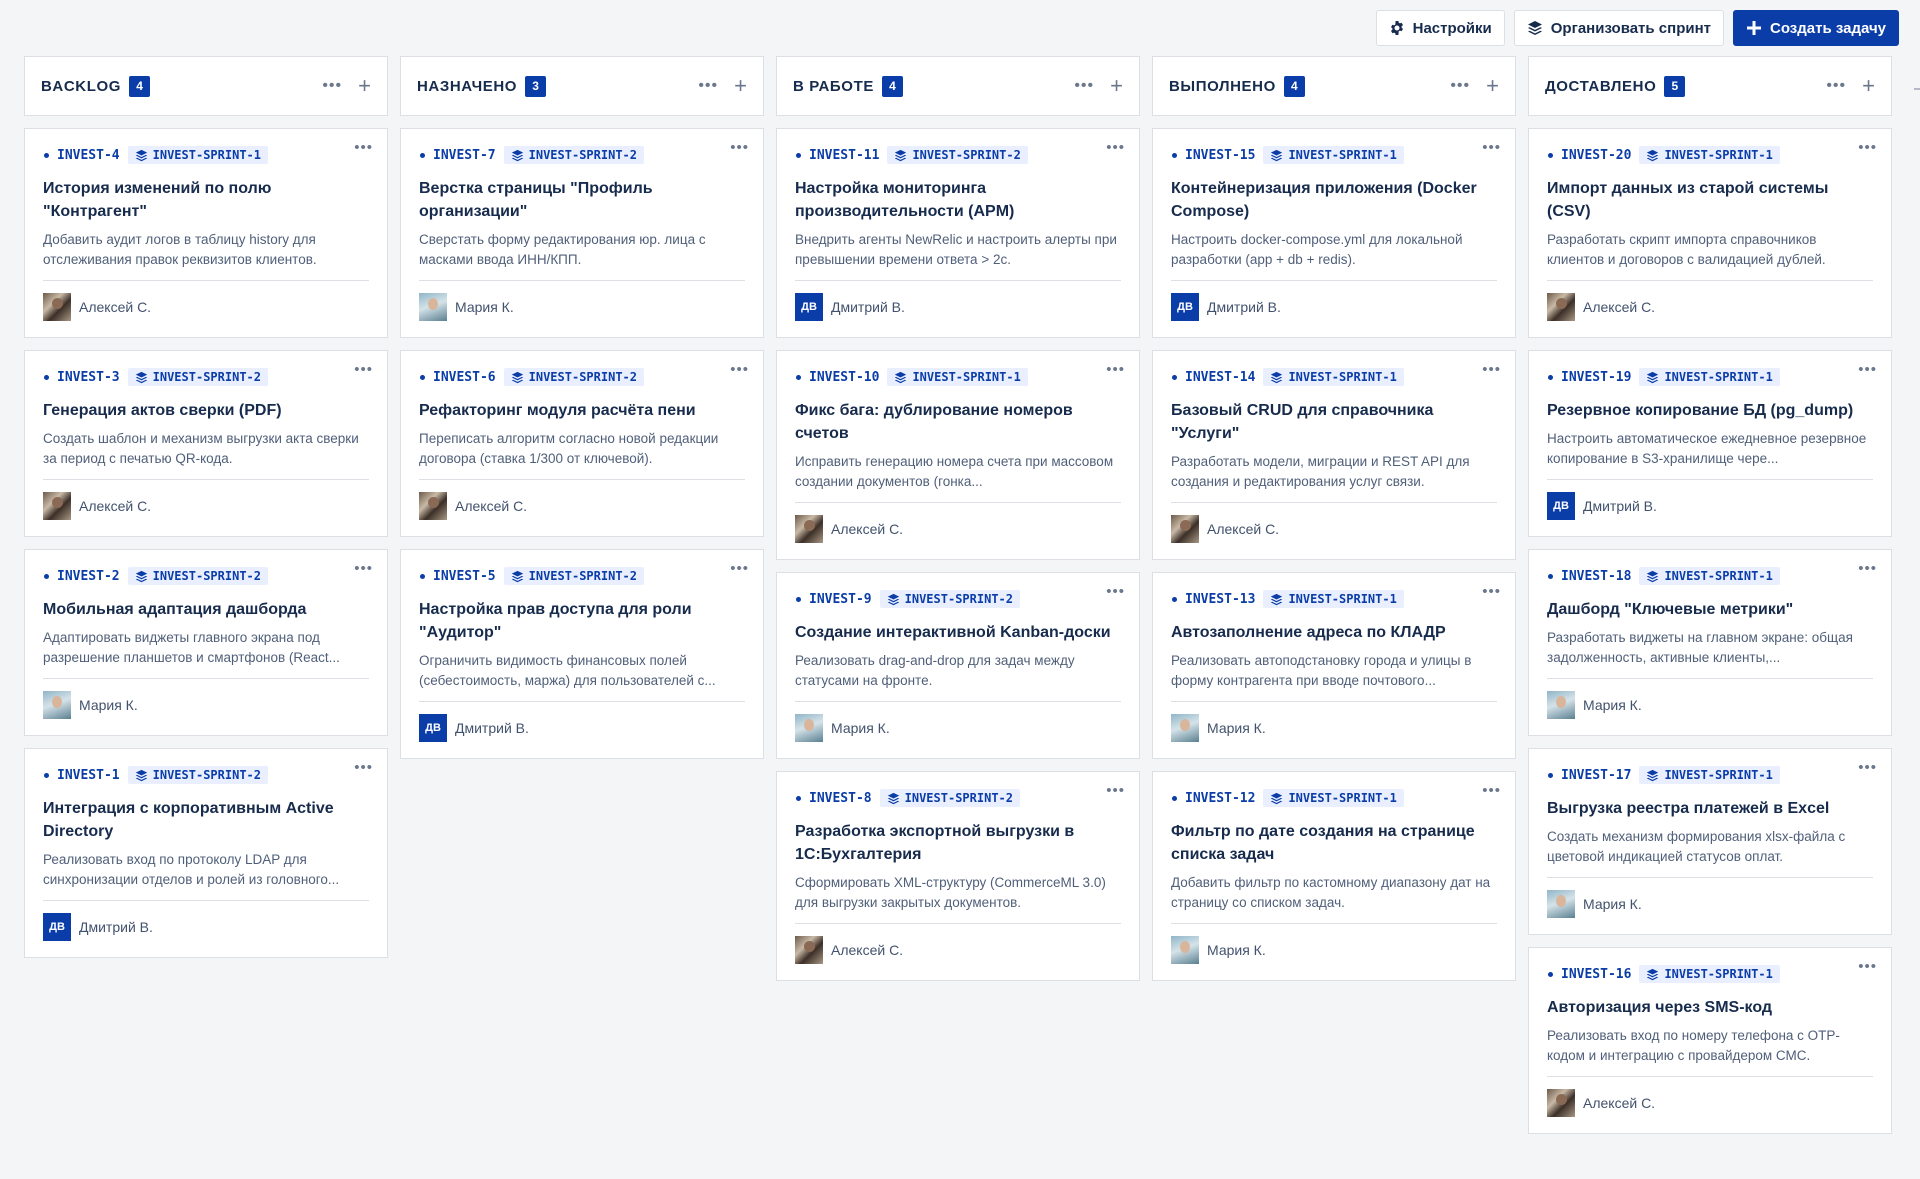 This screenshot has width=1920, height=1179. I want to click on column-header: В РАБОТЕ 4 ••• +, so click(958, 86).